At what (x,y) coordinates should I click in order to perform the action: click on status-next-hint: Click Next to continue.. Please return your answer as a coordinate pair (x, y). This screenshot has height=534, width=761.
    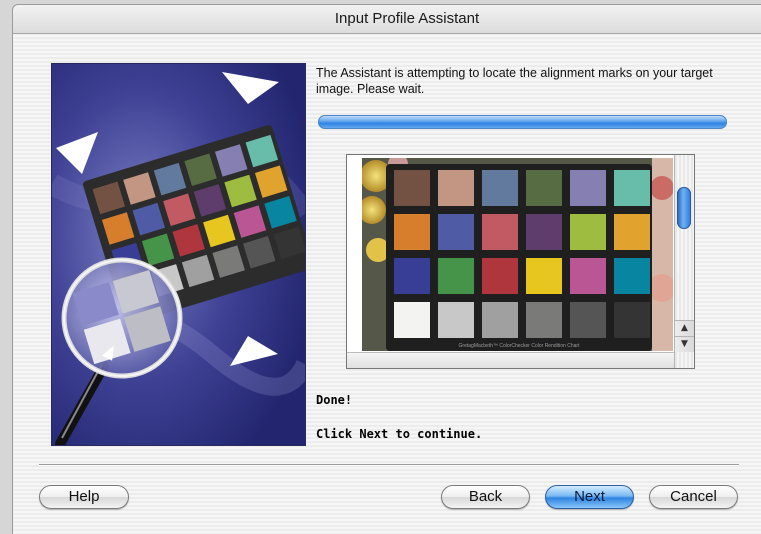
    Looking at the image, I should click on (399, 434).